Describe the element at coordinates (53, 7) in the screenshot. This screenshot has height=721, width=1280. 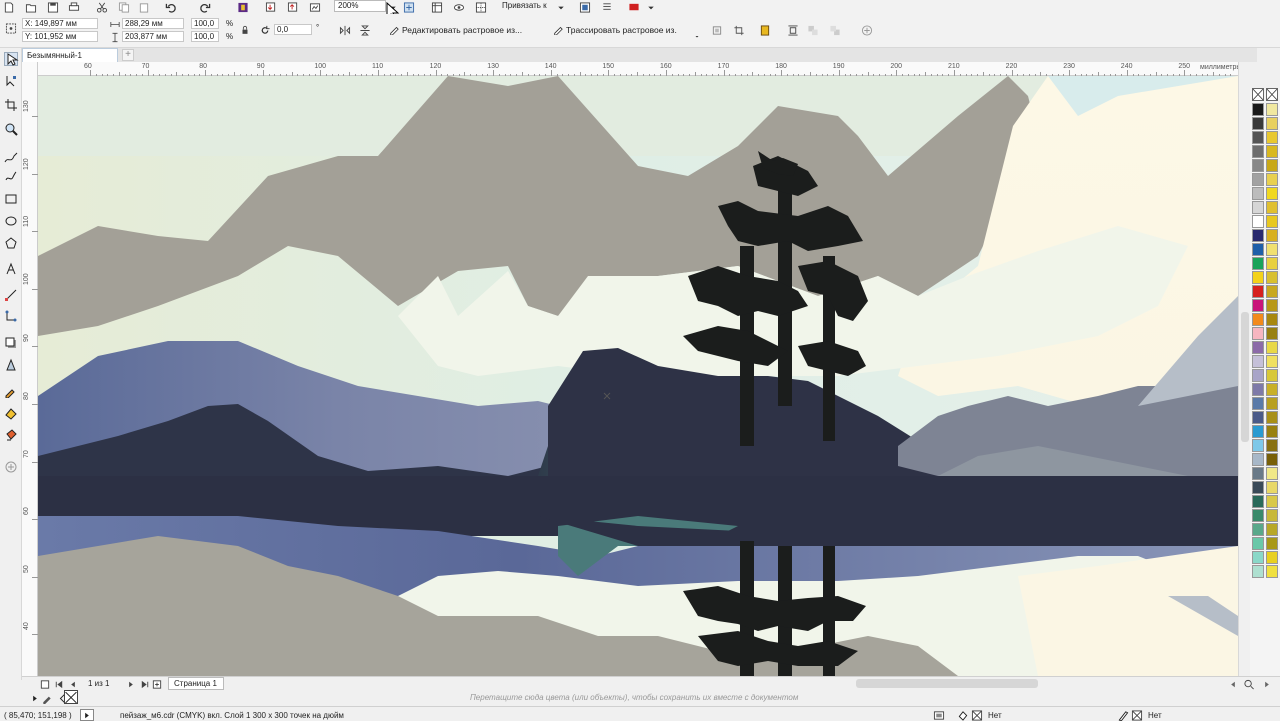
I see `save-icon` at that location.